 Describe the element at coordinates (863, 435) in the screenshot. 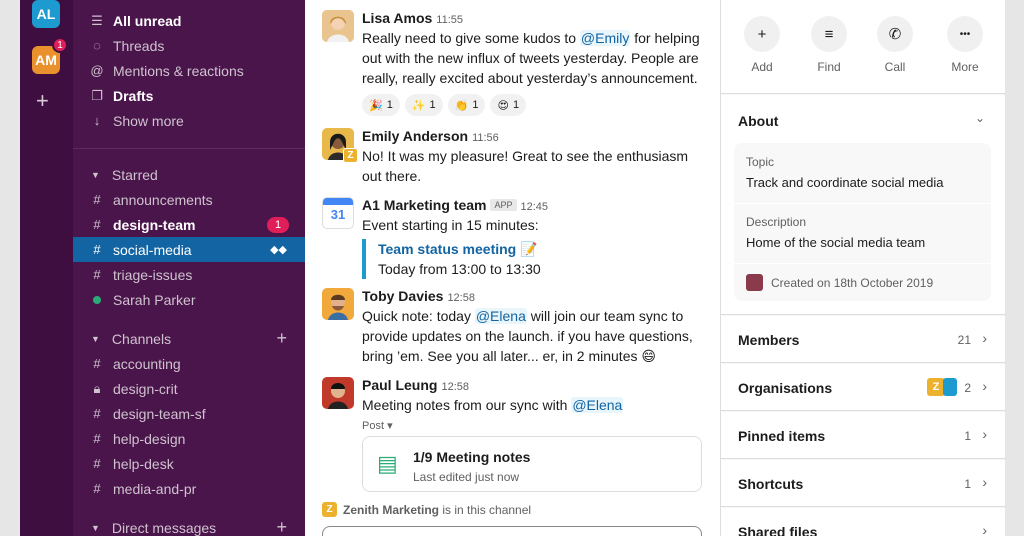

I see `pinned-items-row: Pinned items 1 ›` at that location.